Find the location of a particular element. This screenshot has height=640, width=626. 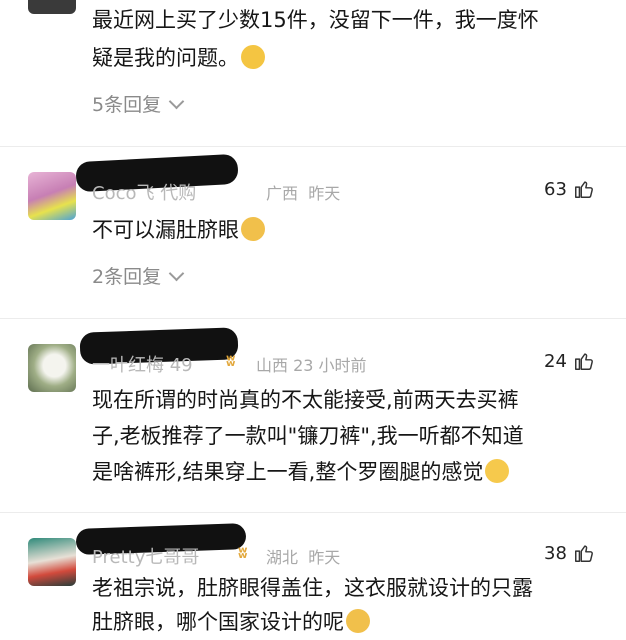

view-replies-button: 2条回复 is located at coordinates (138, 275).